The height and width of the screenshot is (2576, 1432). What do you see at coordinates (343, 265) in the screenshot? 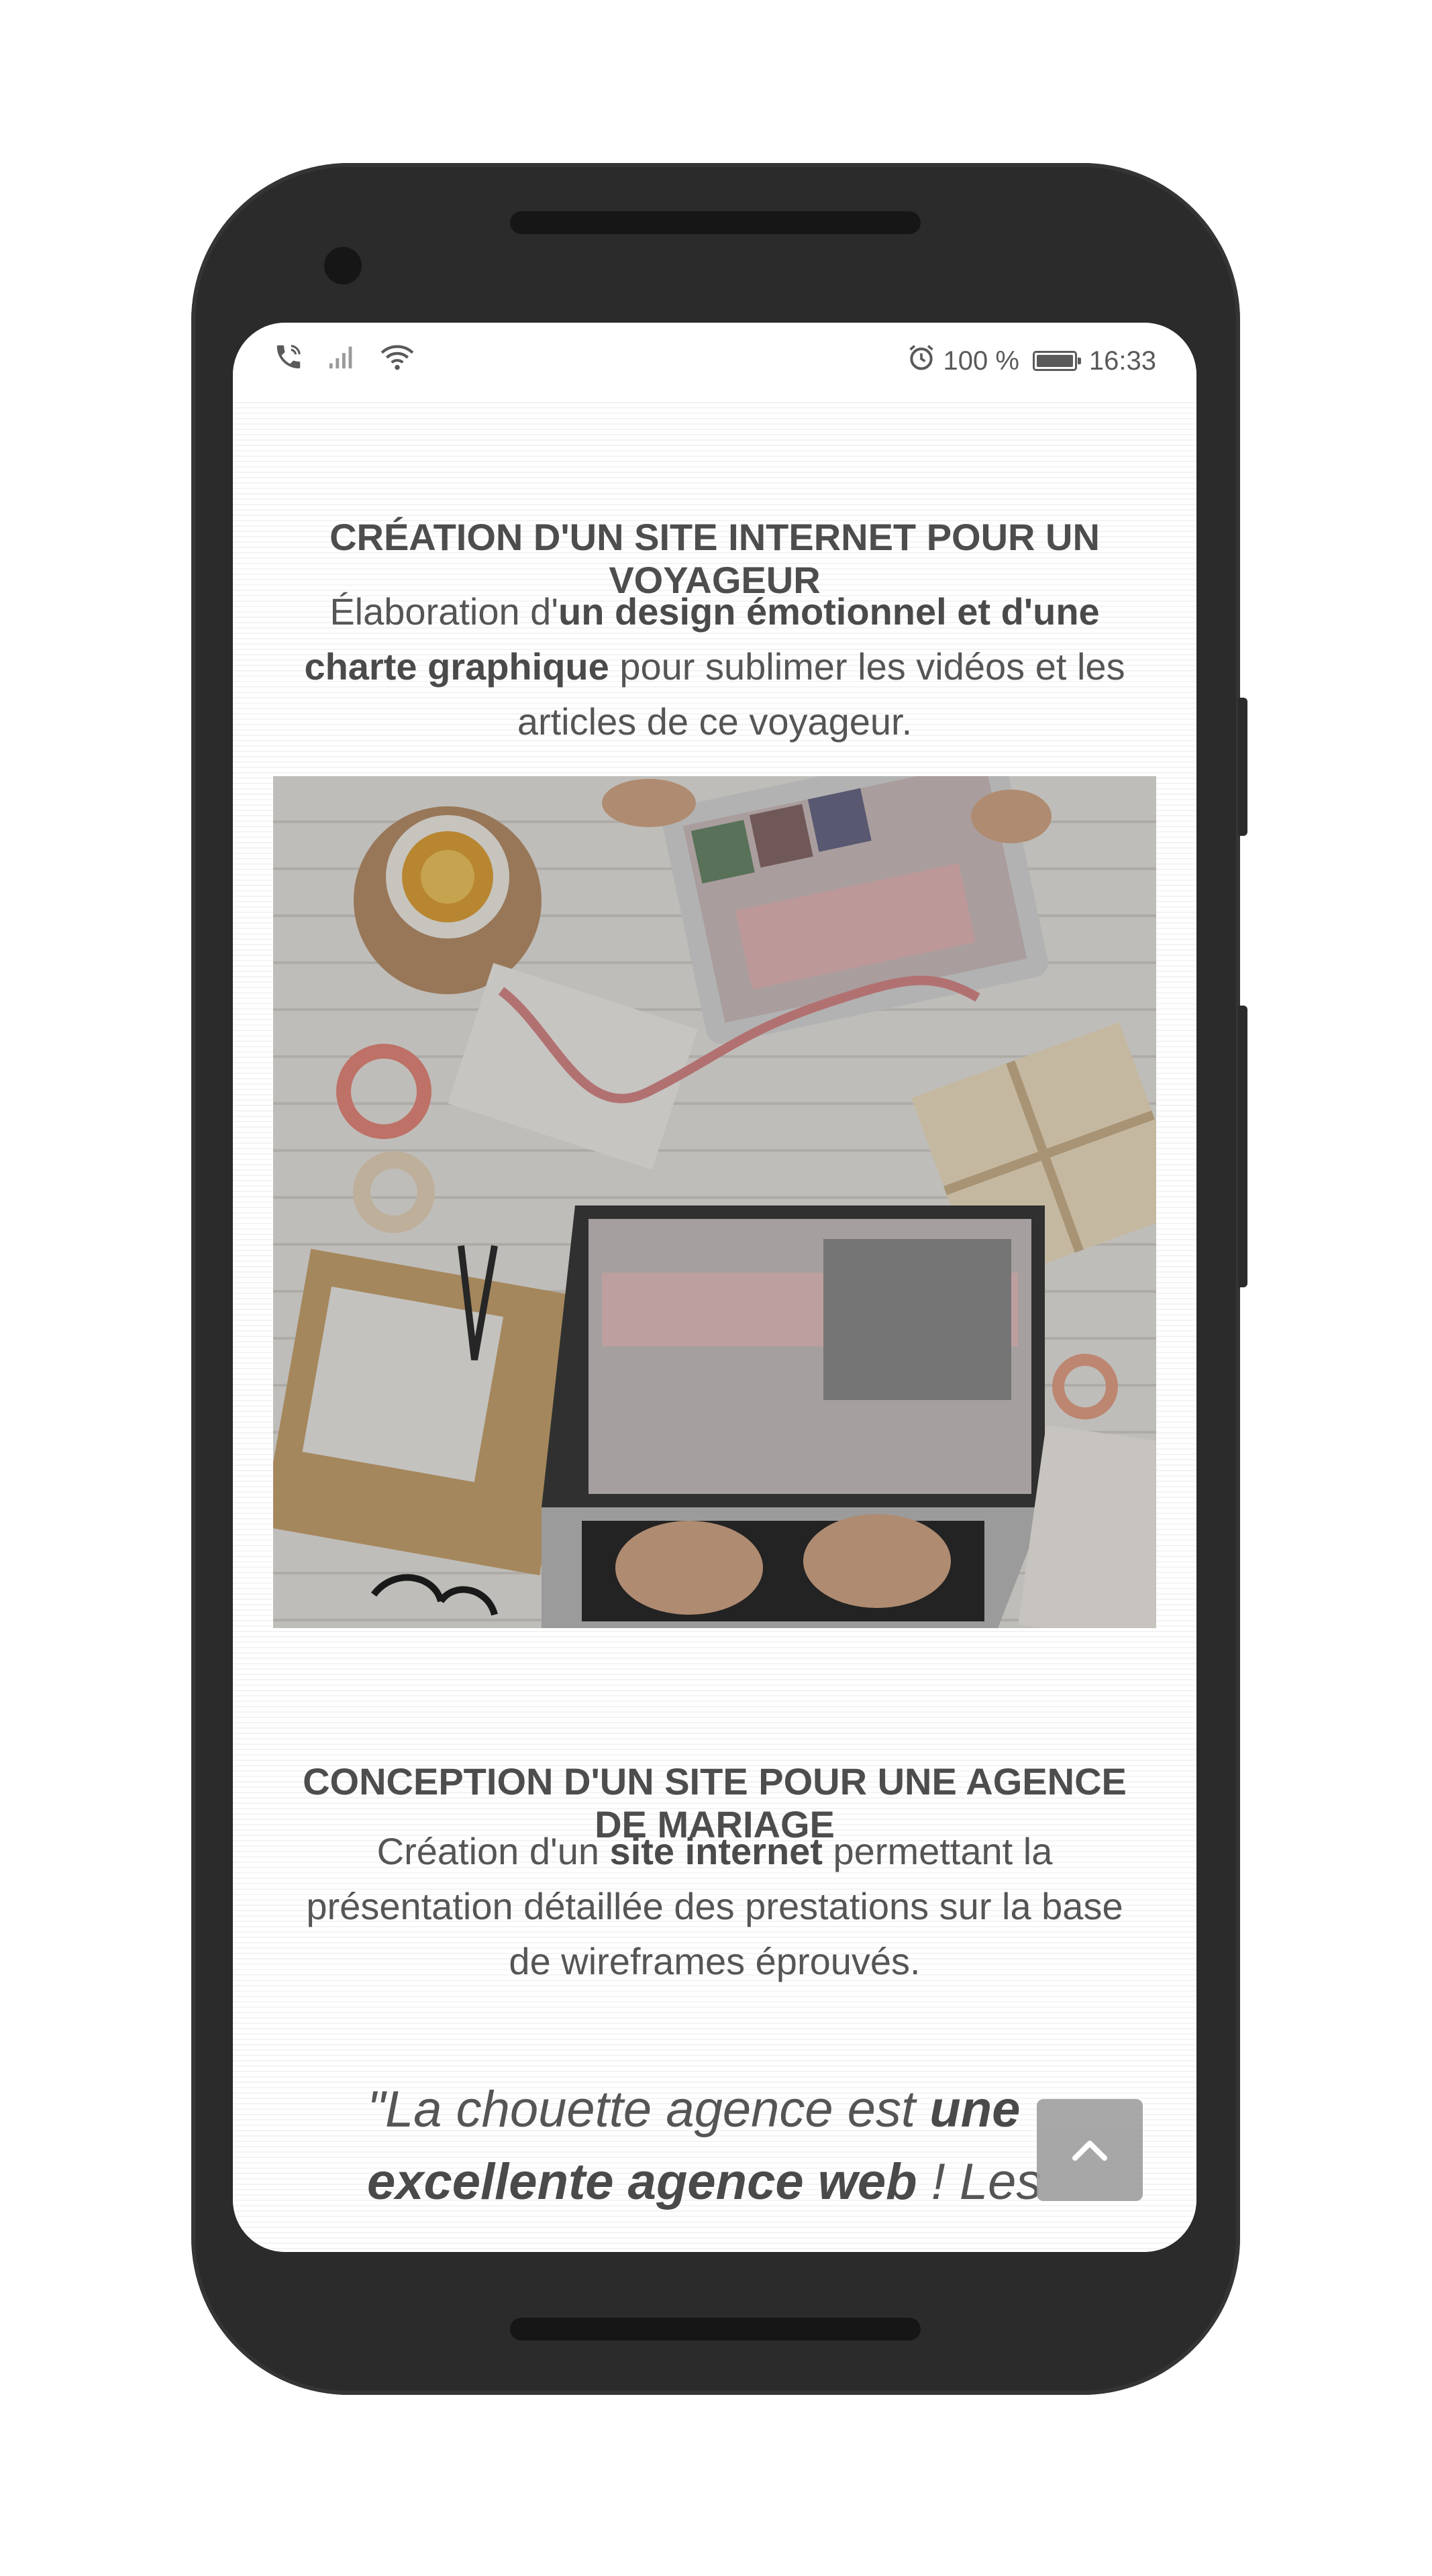
I see `front-camera` at bounding box center [343, 265].